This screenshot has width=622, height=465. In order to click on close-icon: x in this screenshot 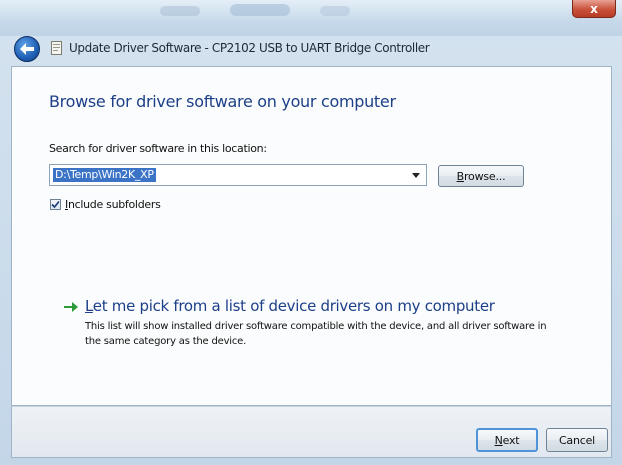, I will do `click(594, 8)`.